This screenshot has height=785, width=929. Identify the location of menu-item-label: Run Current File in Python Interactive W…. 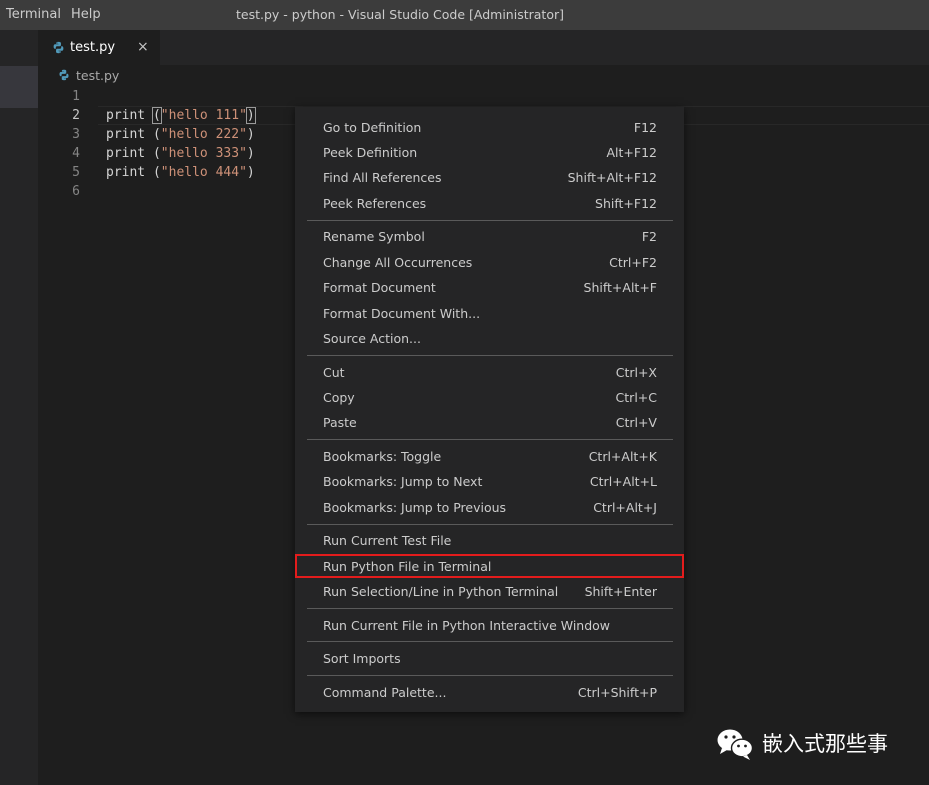
(467, 625).